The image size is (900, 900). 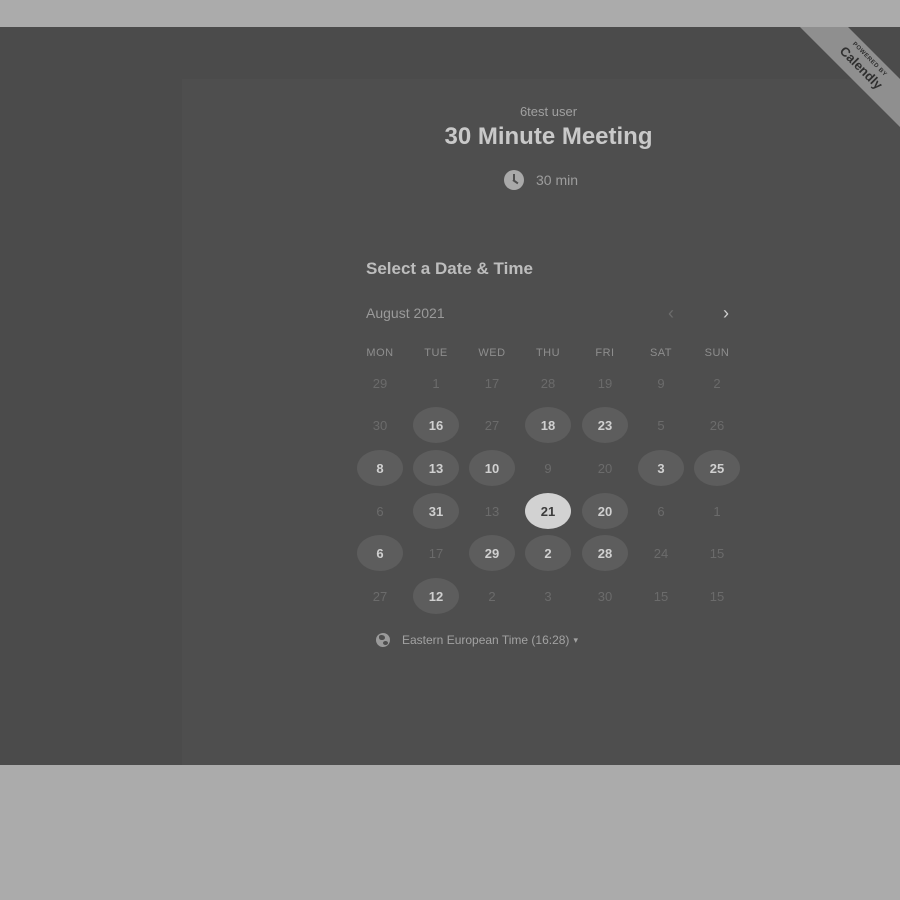 What do you see at coordinates (380, 353) in the screenshot?
I see `weekday-mon: MON` at bounding box center [380, 353].